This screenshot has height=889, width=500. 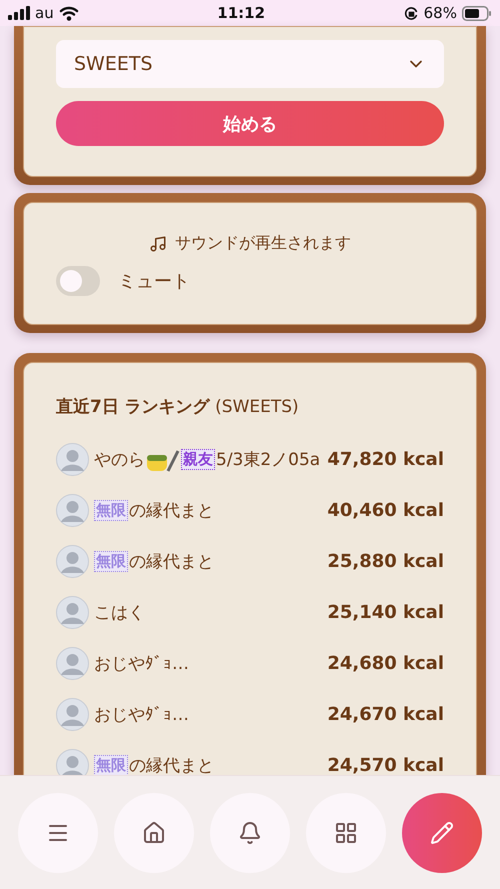 What do you see at coordinates (385, 459) in the screenshot?
I see `score-value: 47,820 kcal` at bounding box center [385, 459].